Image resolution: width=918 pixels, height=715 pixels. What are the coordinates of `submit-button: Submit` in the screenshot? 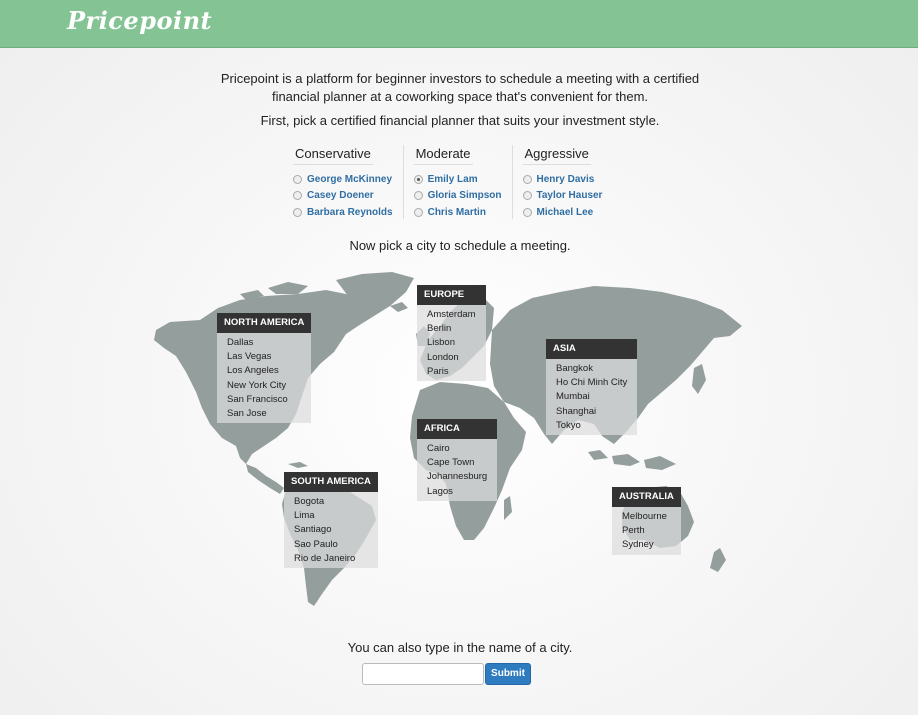 It's located at (508, 674).